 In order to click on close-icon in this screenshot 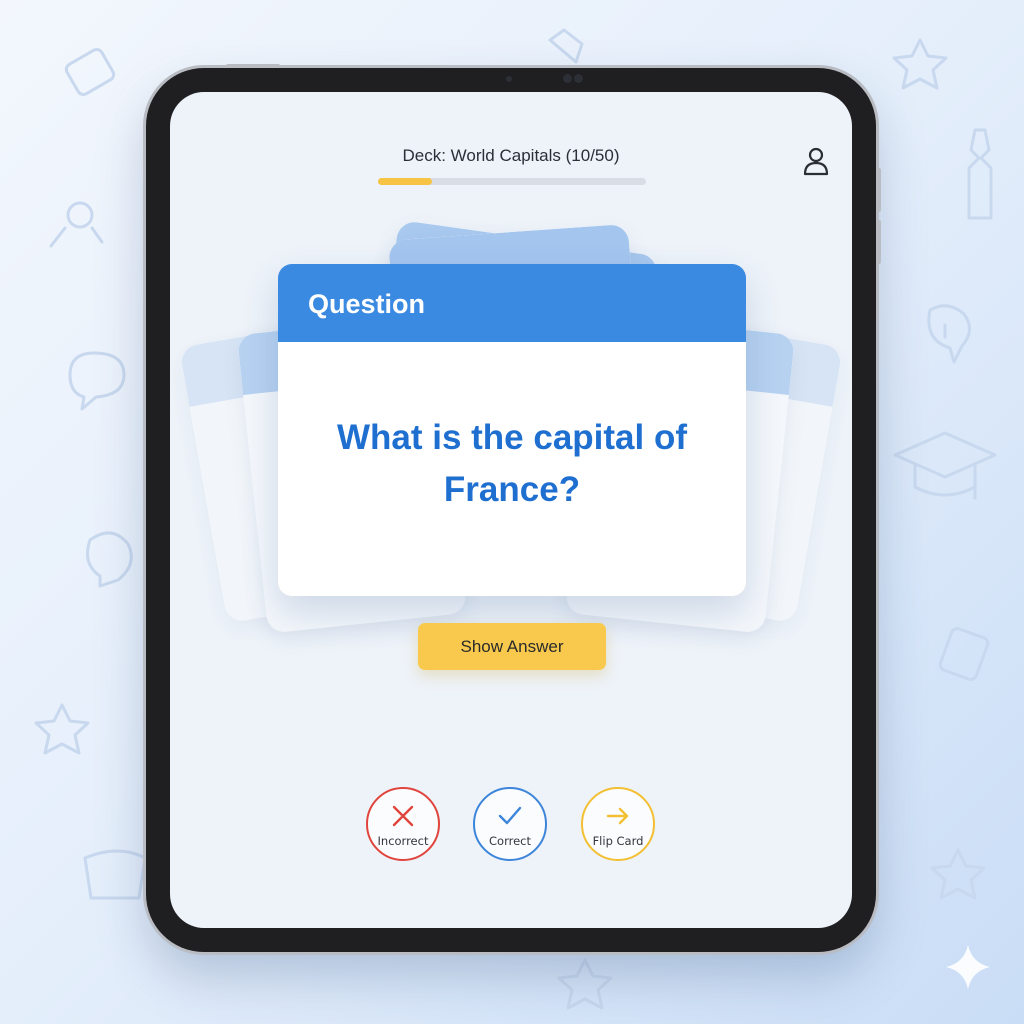, I will do `click(403, 816)`.